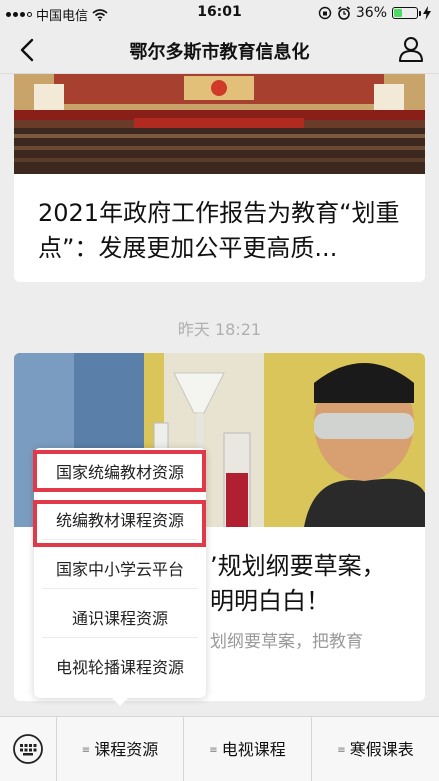  I want to click on timestamp: 昨天 18:21, so click(219, 329).